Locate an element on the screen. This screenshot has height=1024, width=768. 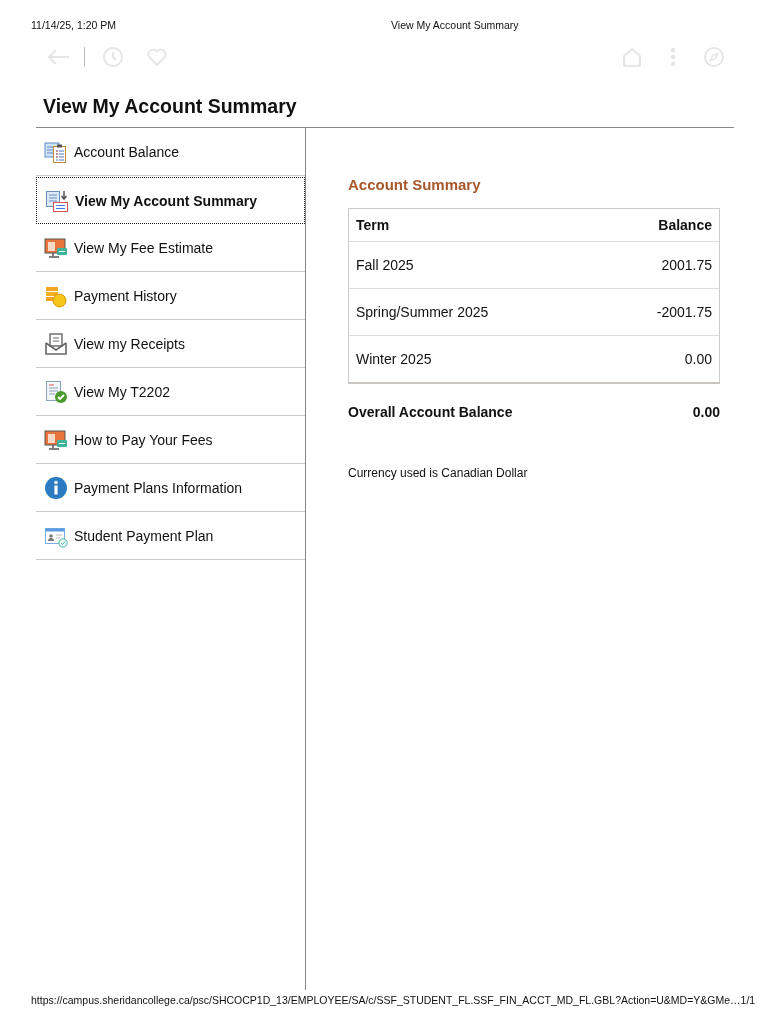
currency-note: Currency used is Canadian Dollar is located at coordinates (438, 473).